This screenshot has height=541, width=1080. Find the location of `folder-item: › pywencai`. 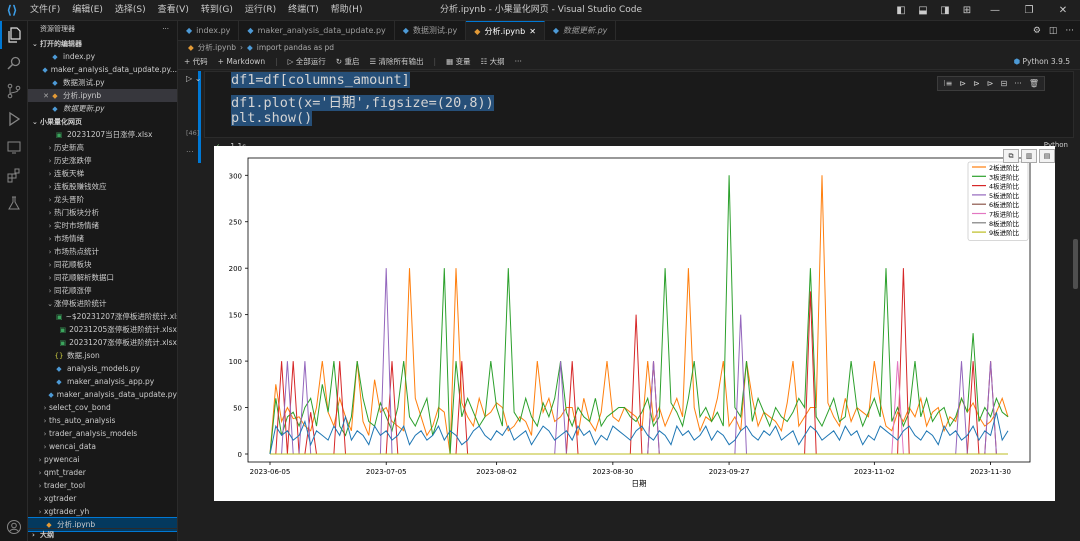

folder-item: › pywencai is located at coordinates (102, 459).